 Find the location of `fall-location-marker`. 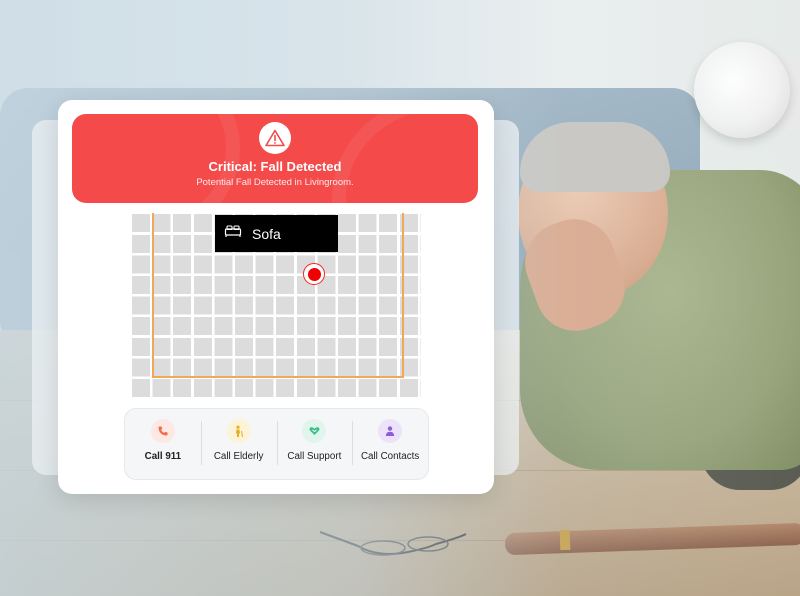

fall-location-marker is located at coordinates (314, 274).